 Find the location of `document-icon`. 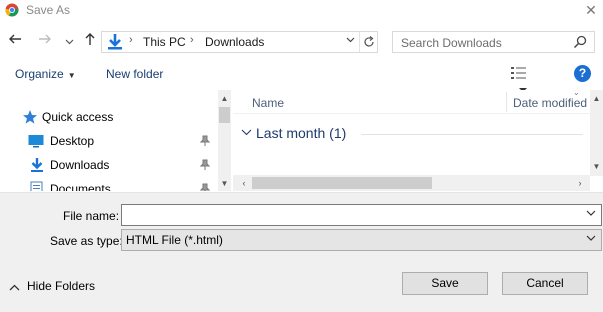

document-icon is located at coordinates (36, 186).